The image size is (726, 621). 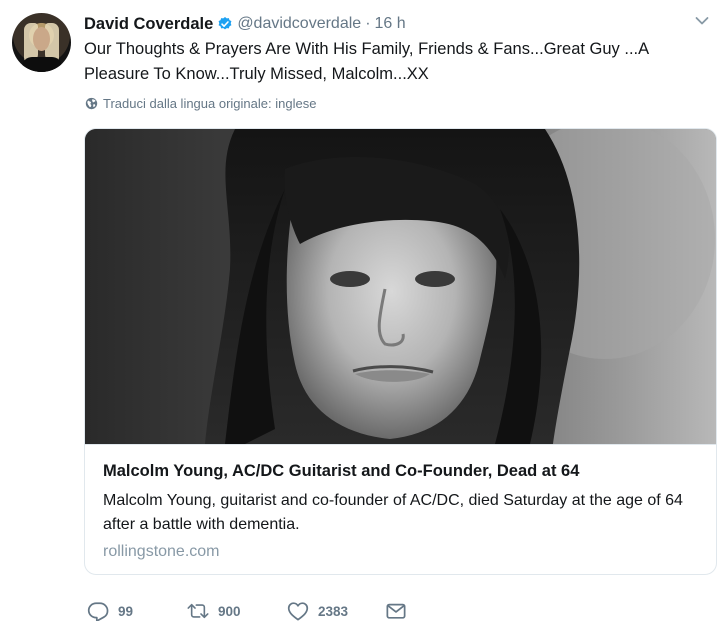 What do you see at coordinates (229, 611) in the screenshot?
I see `retweet-count: 900` at bounding box center [229, 611].